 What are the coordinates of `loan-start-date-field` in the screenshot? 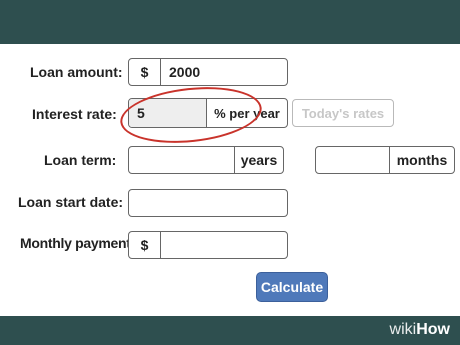 It's located at (208, 203).